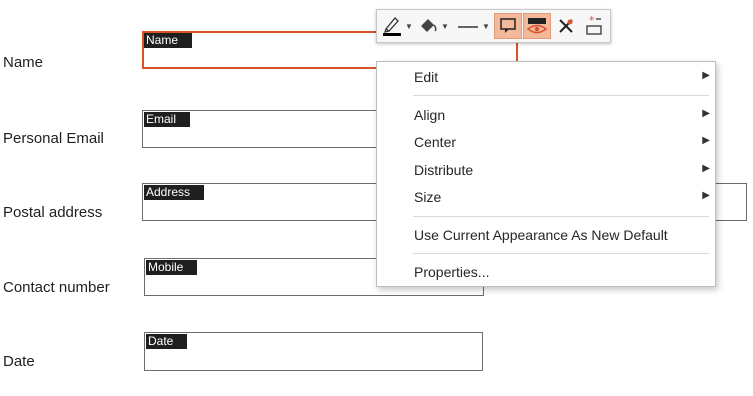 This screenshot has width=753, height=396. What do you see at coordinates (546, 77) in the screenshot?
I see `menu-item-edit: Edit ▶` at bounding box center [546, 77].